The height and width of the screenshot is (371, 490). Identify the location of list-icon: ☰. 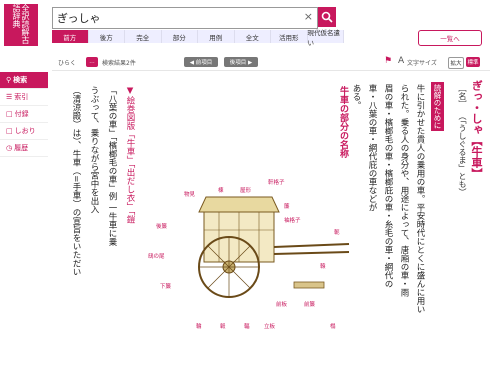
(9, 97).